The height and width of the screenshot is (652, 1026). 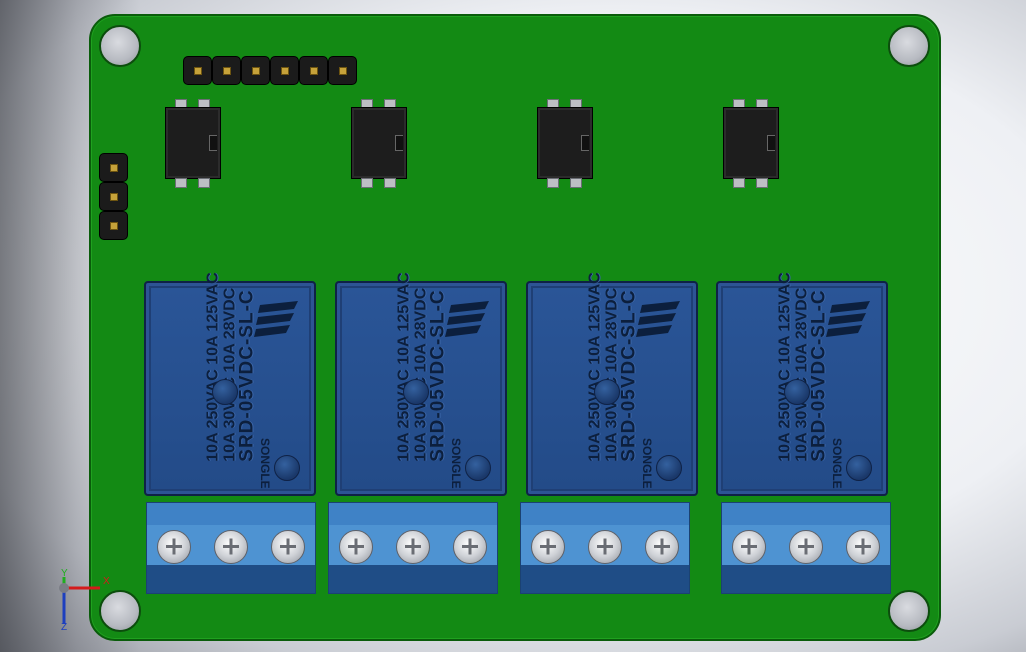 I want to click on axis-triad-icon: X Y Z, so click(x=87, y=601).